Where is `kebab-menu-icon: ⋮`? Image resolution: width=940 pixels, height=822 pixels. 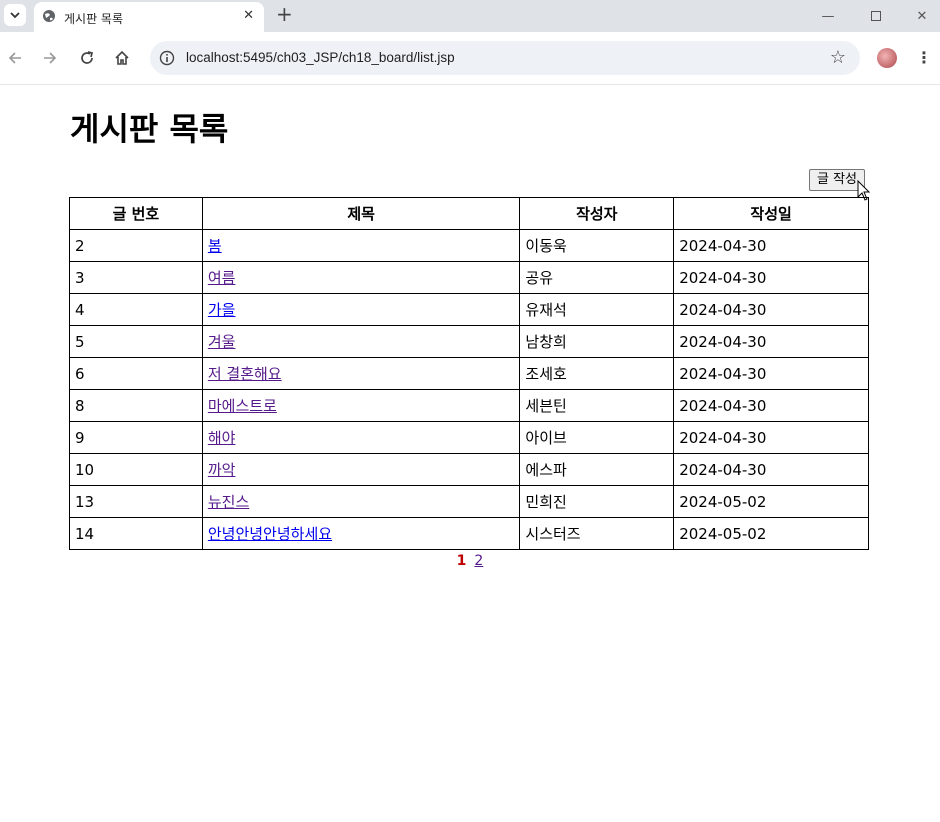 kebab-menu-icon: ⋮ is located at coordinates (924, 57).